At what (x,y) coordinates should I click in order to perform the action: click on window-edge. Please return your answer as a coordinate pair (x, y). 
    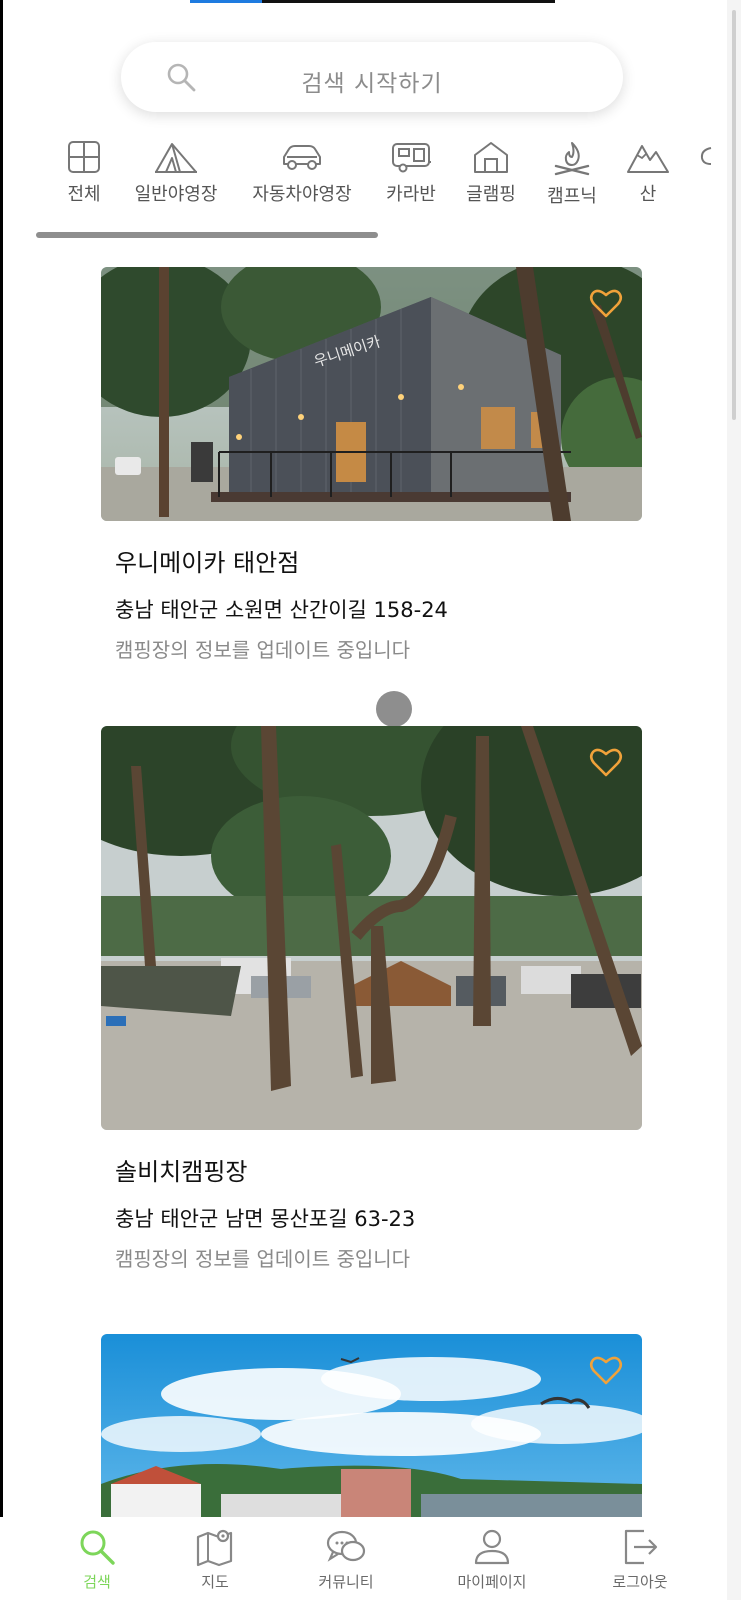
    Looking at the image, I should click on (1, 800).